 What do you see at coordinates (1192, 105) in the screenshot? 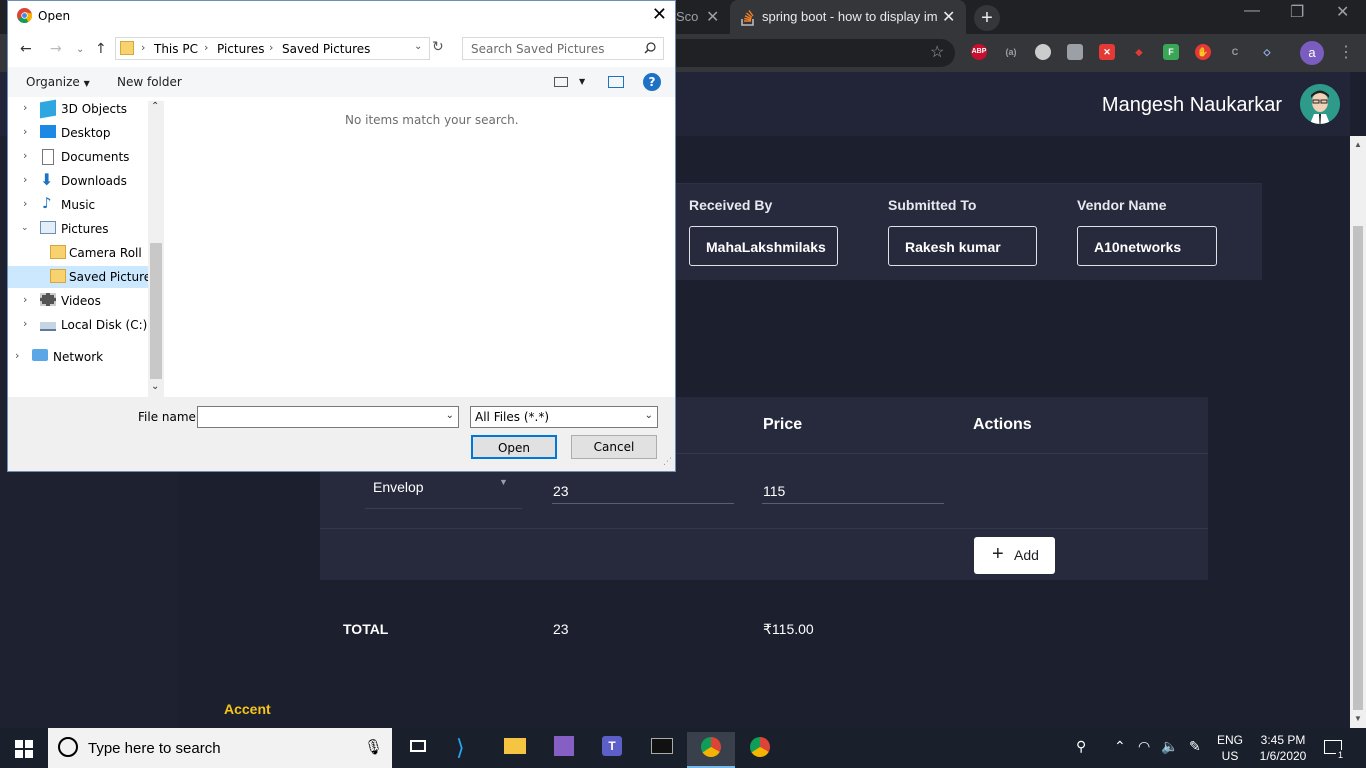
I see `user-name: Mangesh Naukarkar` at bounding box center [1192, 105].